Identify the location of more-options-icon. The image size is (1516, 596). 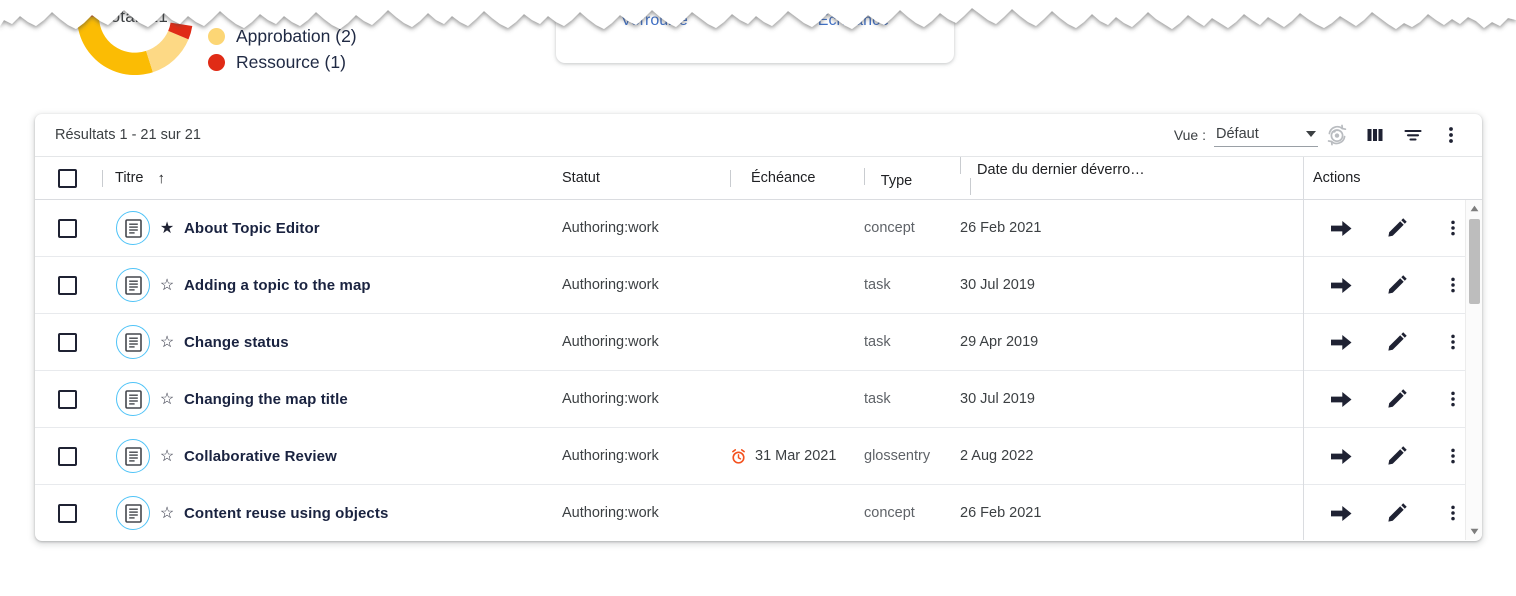
(1451, 135).